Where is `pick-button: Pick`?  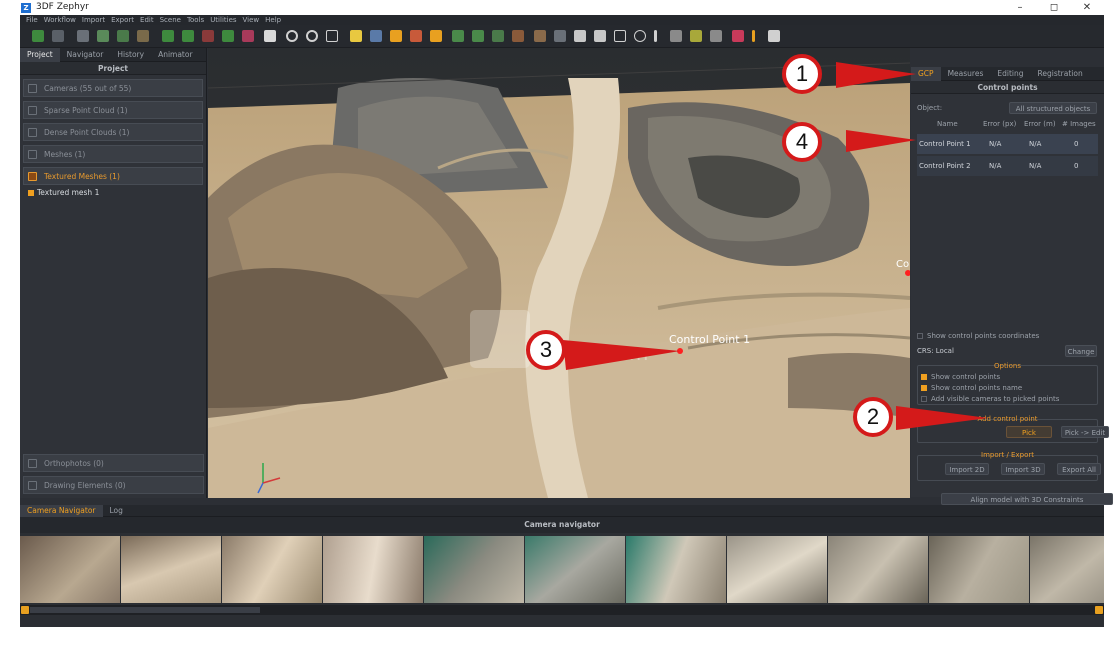
pick-button: Pick is located at coordinates (1029, 432).